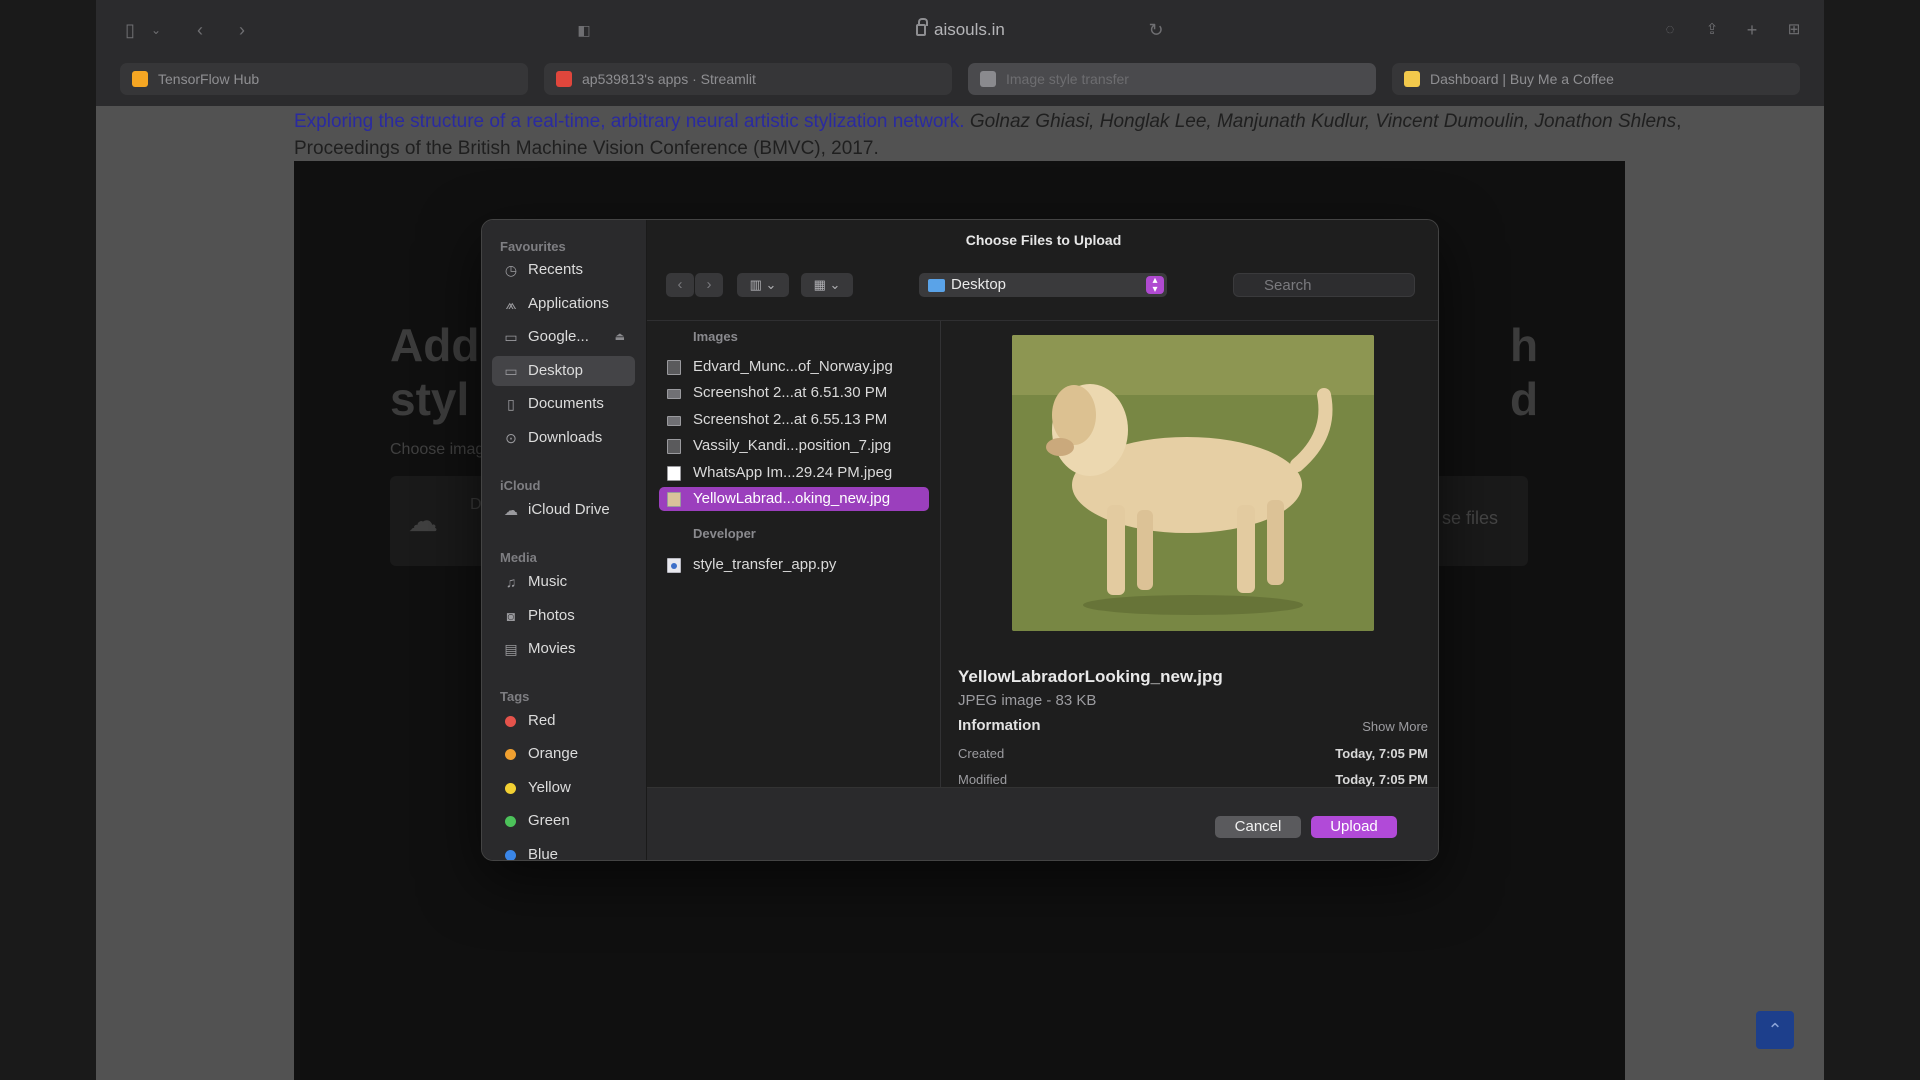  I want to click on show-more-link: Show More, so click(1395, 726).